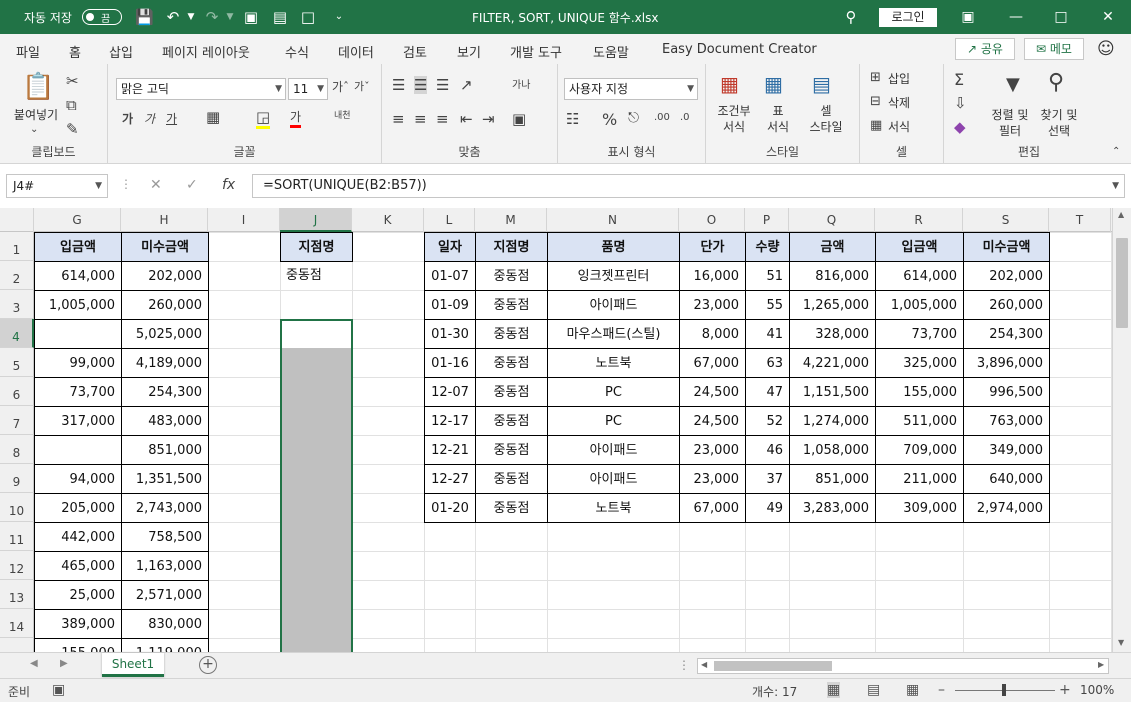  Describe the element at coordinates (17, 507) in the screenshot. I see `row-header: 10` at that location.